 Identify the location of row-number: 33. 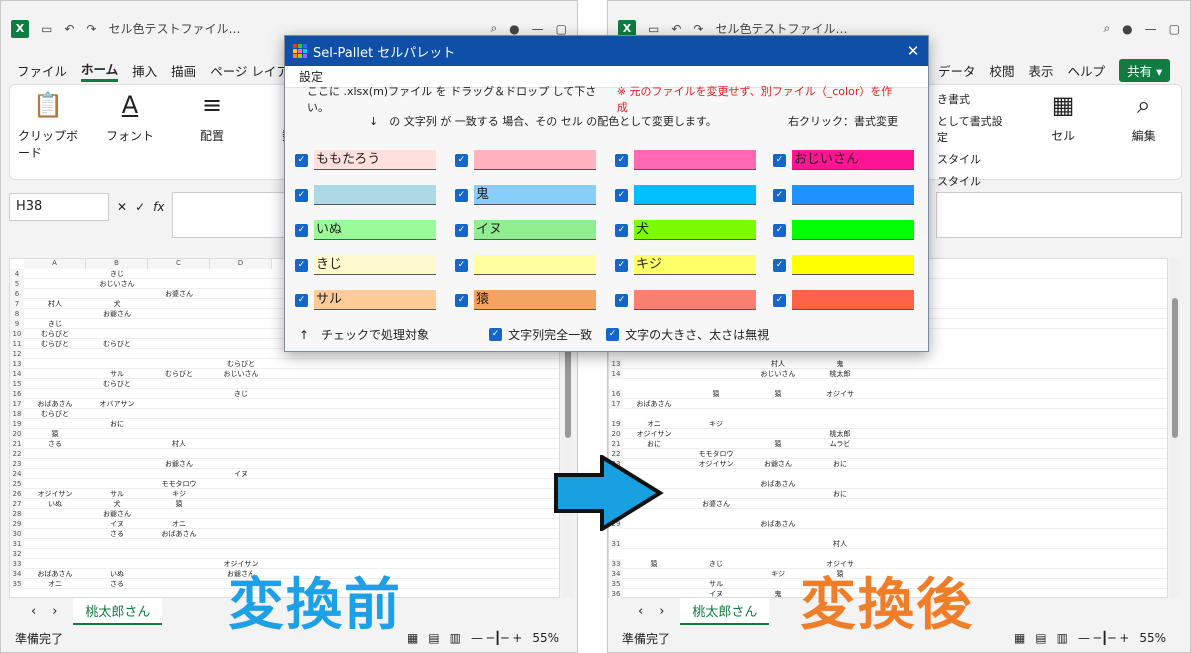
(17, 564).